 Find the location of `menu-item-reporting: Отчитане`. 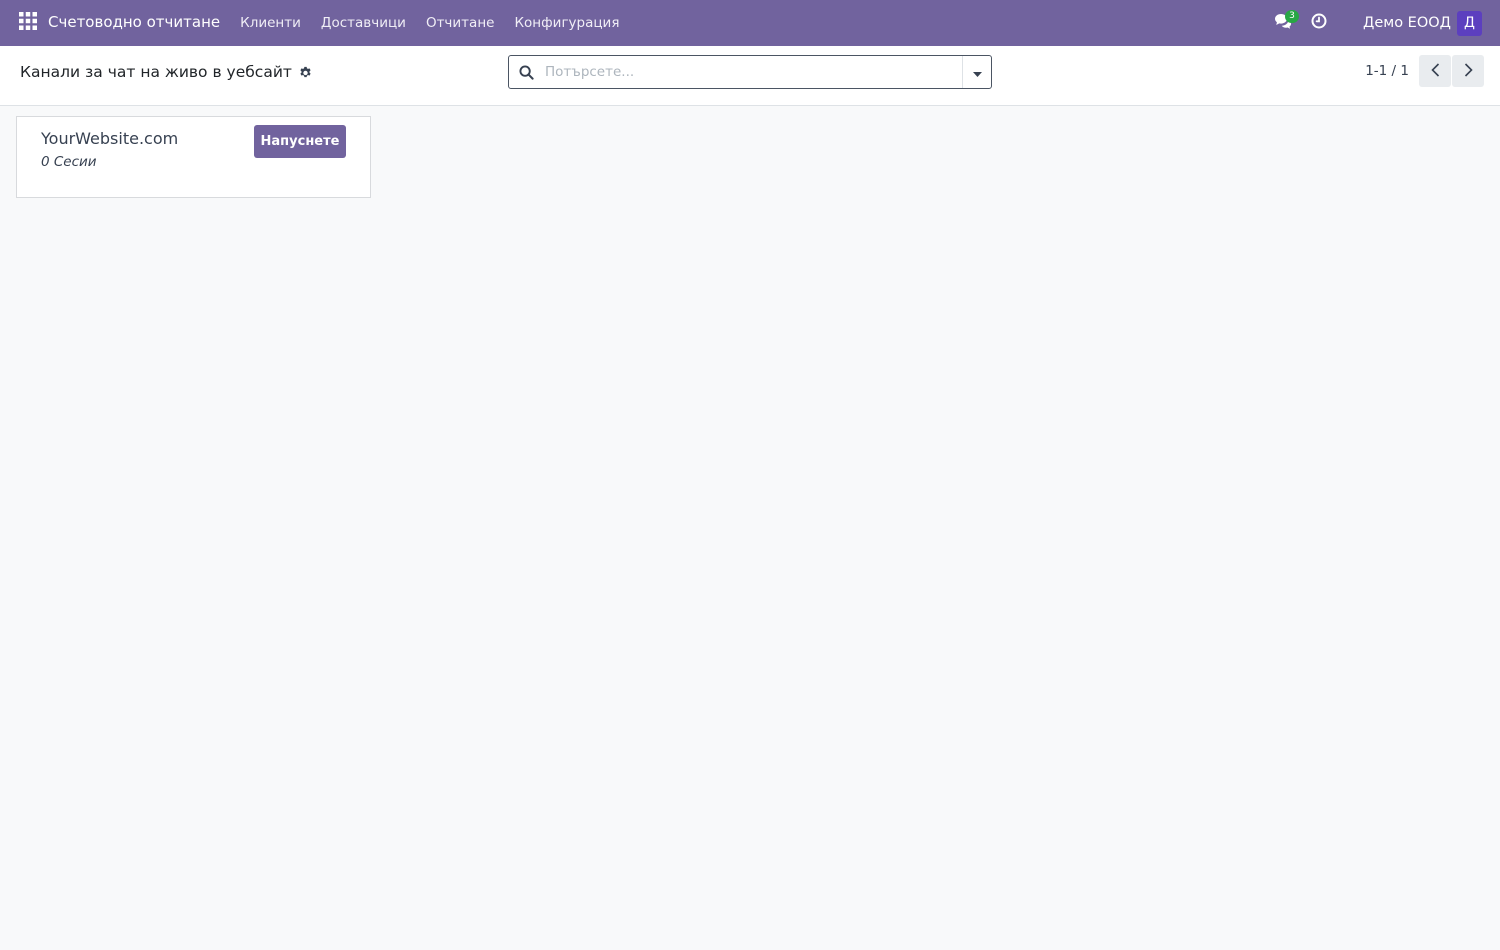

menu-item-reporting: Отчитане is located at coordinates (460, 23).